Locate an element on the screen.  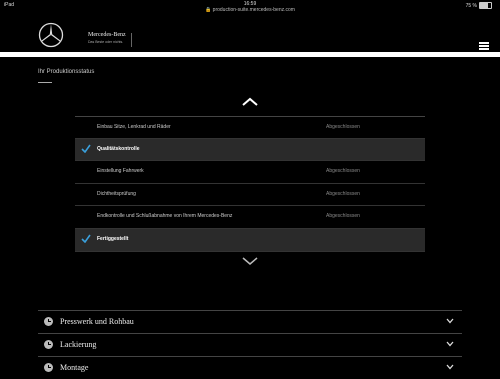
step-row: Qualitätskontrolle is located at coordinates (250, 150).